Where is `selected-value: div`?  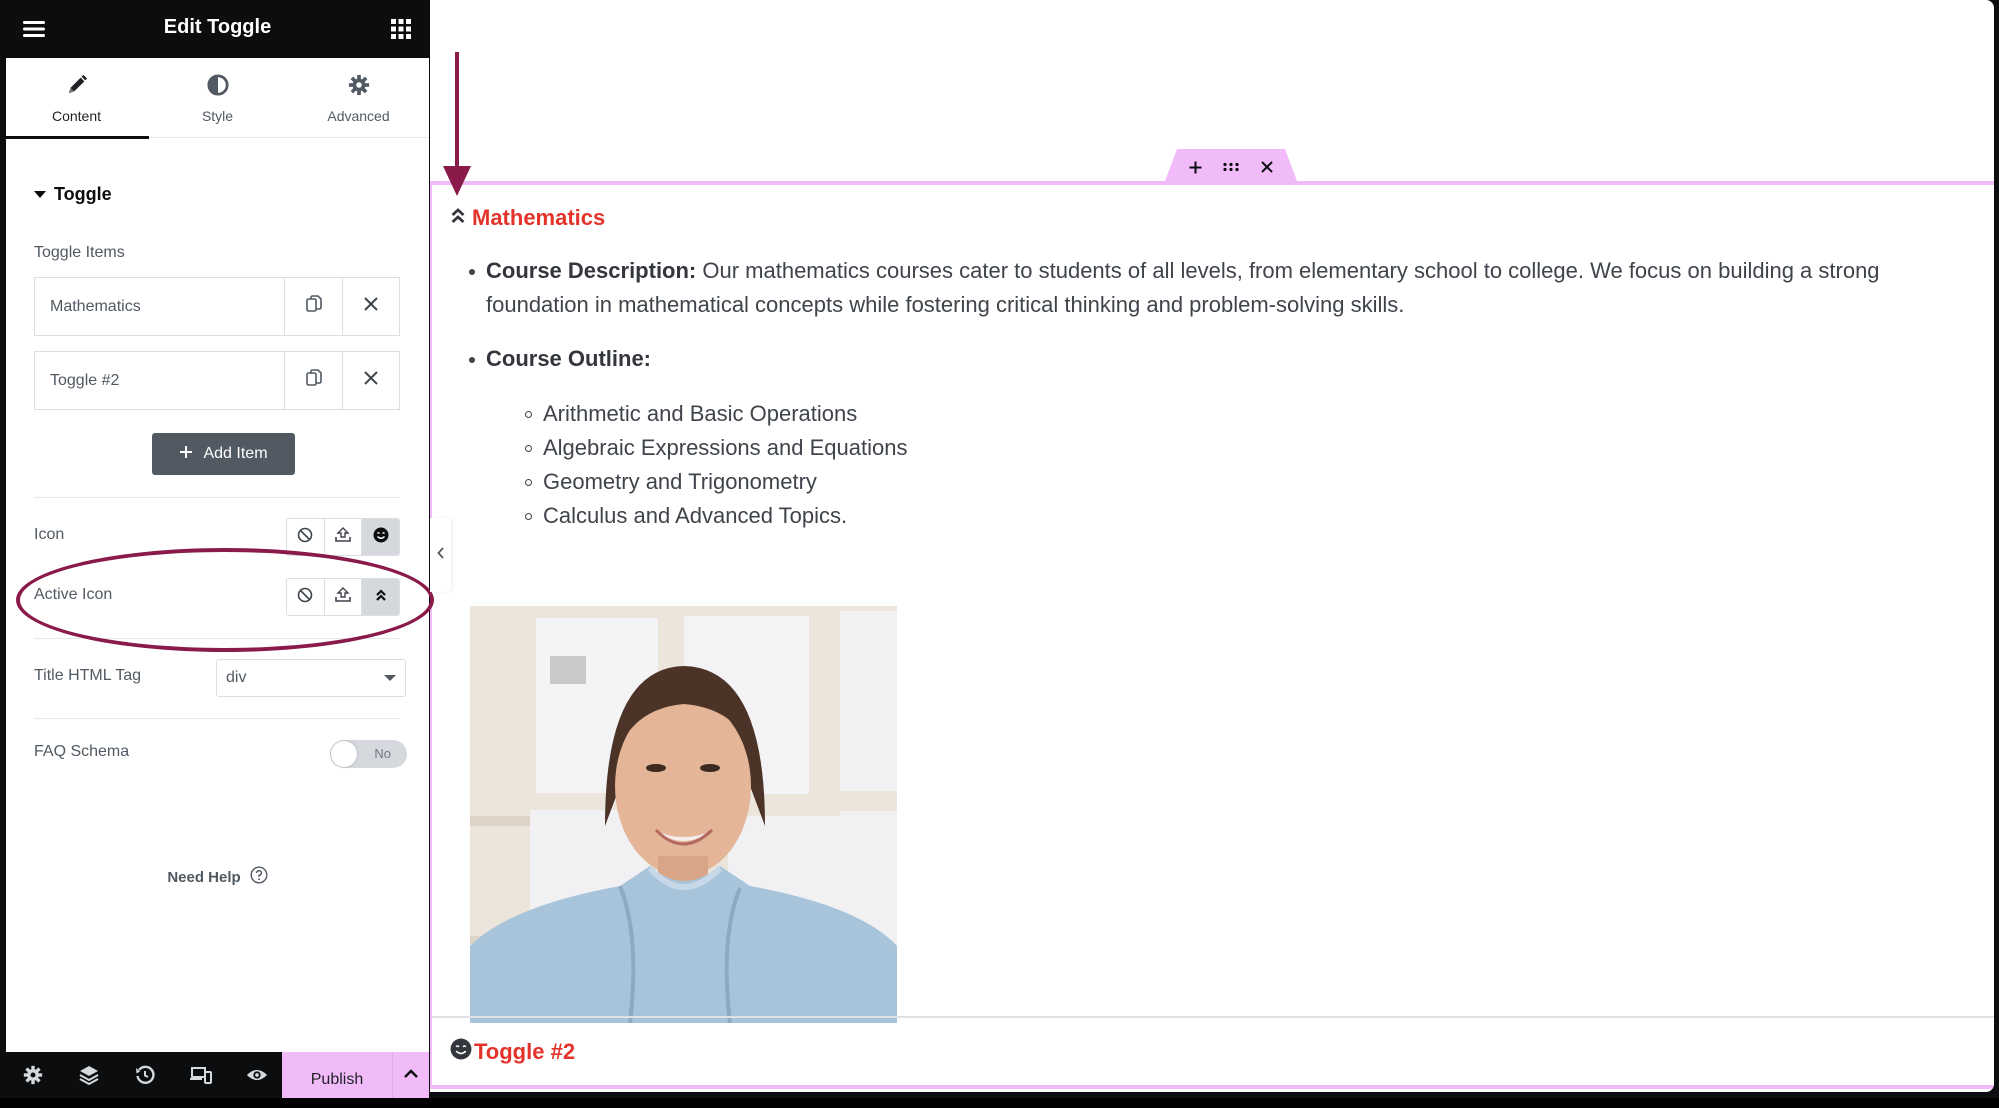 selected-value: div is located at coordinates (236, 677).